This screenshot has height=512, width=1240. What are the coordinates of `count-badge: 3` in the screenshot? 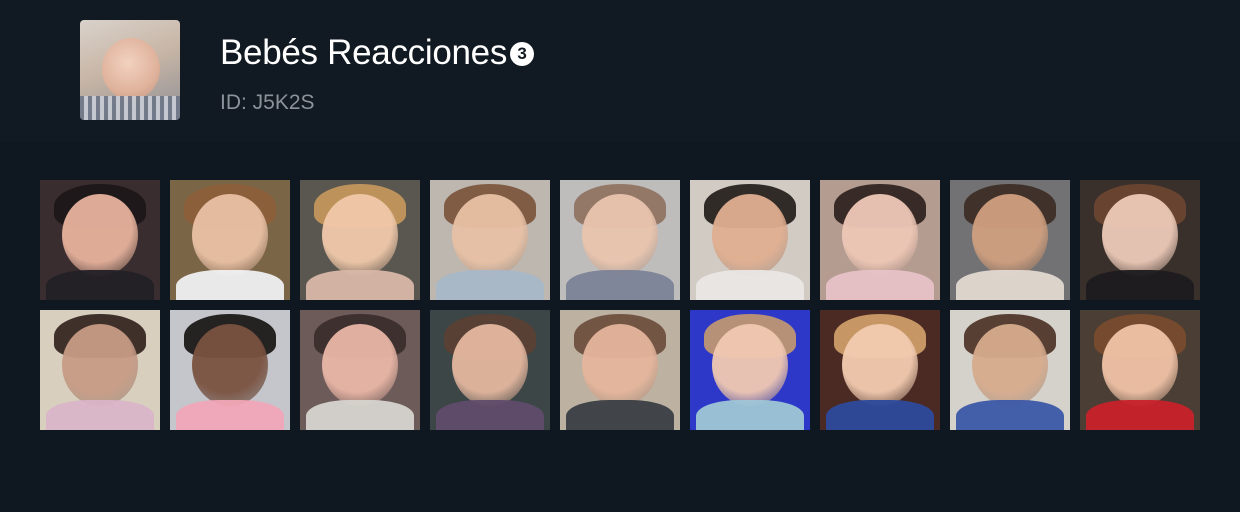 It's located at (522, 54).